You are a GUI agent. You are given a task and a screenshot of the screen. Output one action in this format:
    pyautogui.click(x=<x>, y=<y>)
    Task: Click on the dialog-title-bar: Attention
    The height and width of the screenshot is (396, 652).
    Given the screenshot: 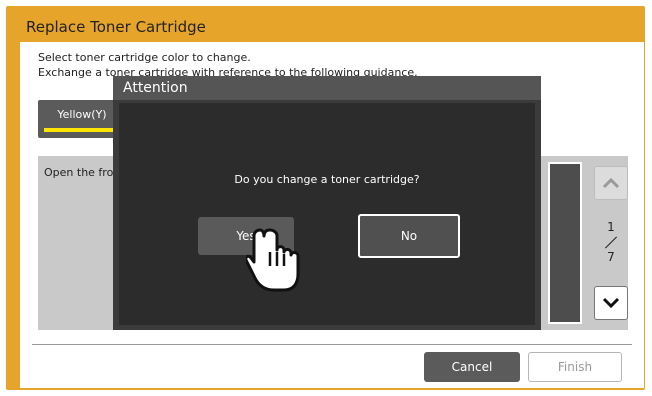 What is the action you would take?
    pyautogui.click(x=327, y=88)
    